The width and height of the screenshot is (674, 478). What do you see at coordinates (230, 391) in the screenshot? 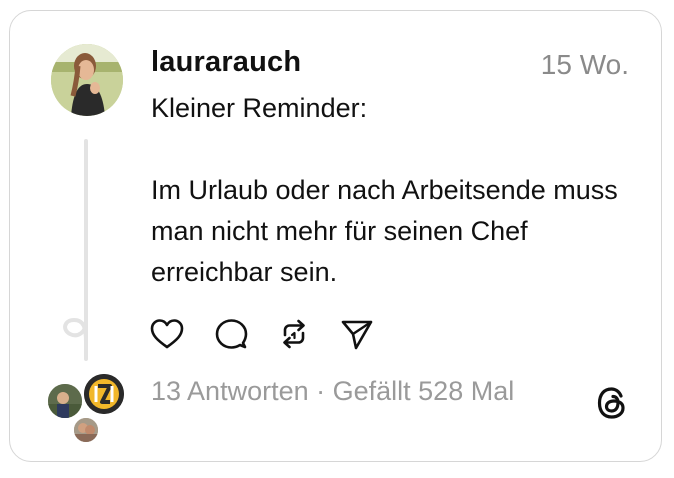
I see `replies-count-link: 13 Antworten` at bounding box center [230, 391].